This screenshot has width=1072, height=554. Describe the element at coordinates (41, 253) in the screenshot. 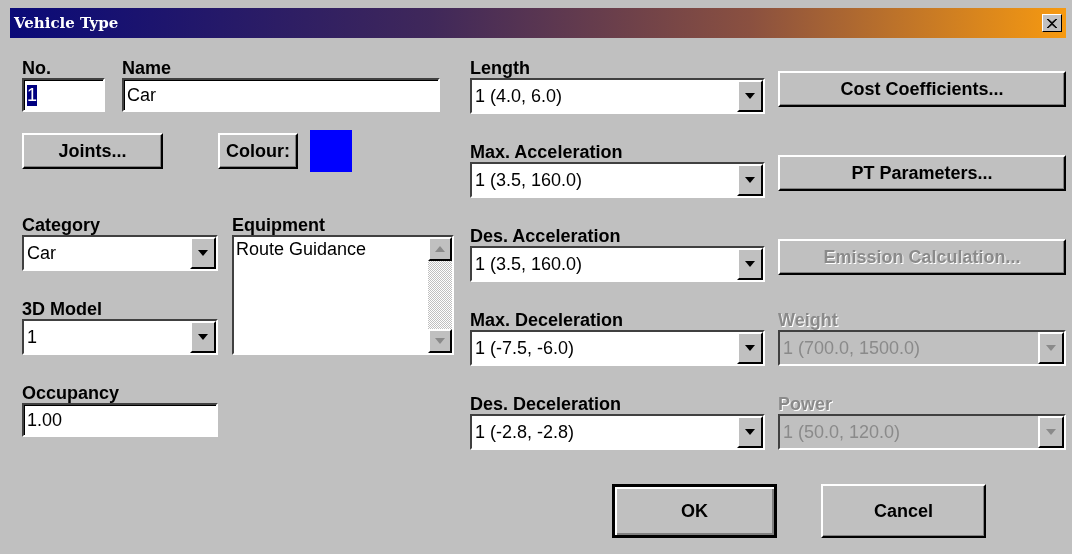

I see `dropdown-value: Car` at that location.